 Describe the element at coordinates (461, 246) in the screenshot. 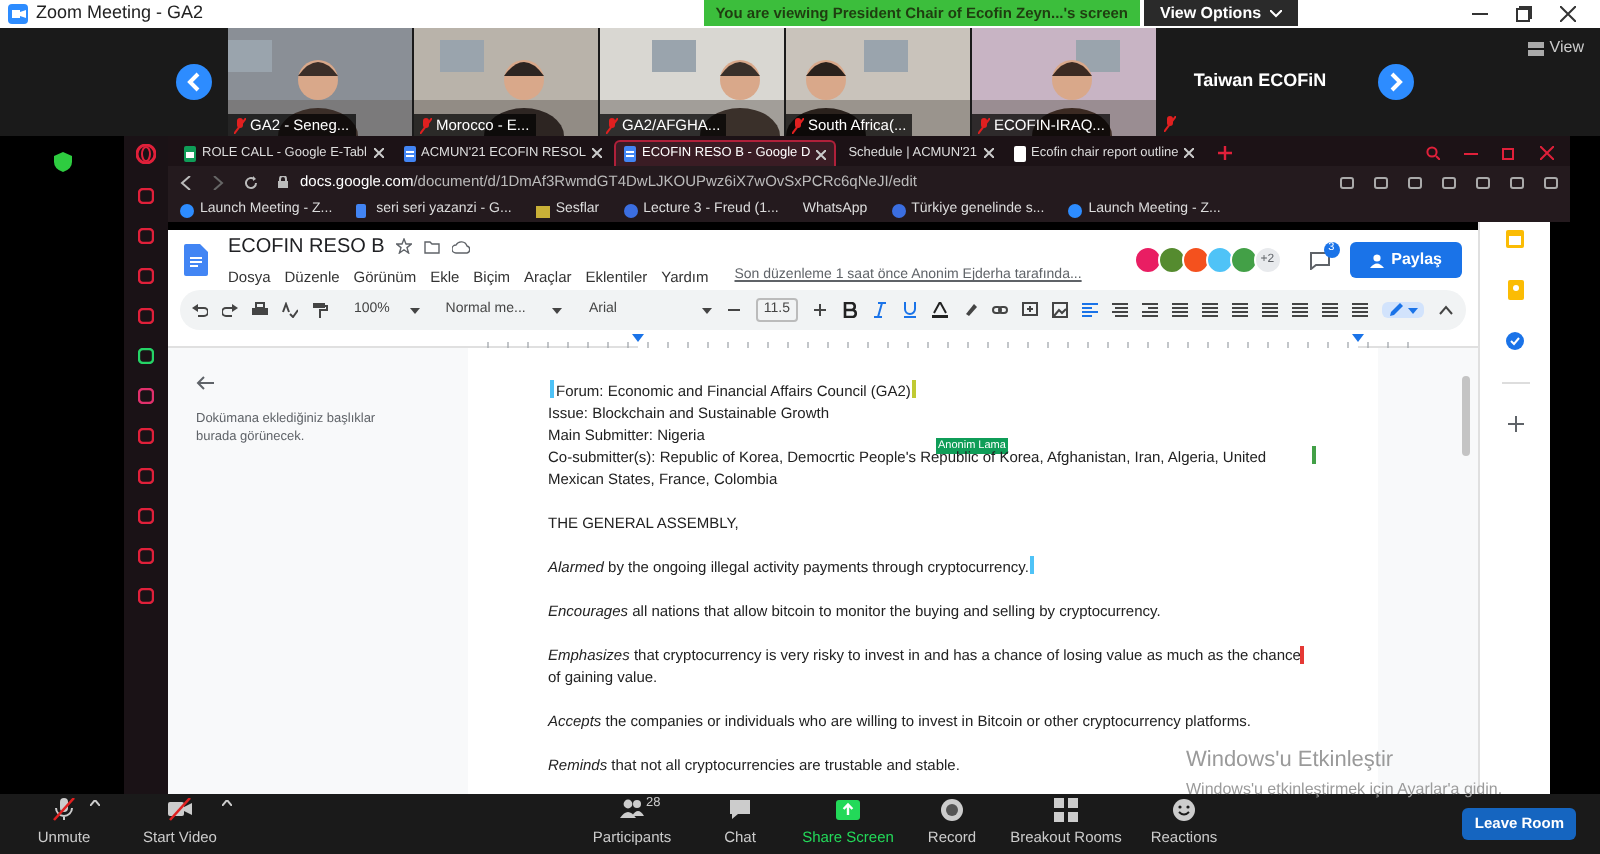

I see `cloud-icon` at that location.